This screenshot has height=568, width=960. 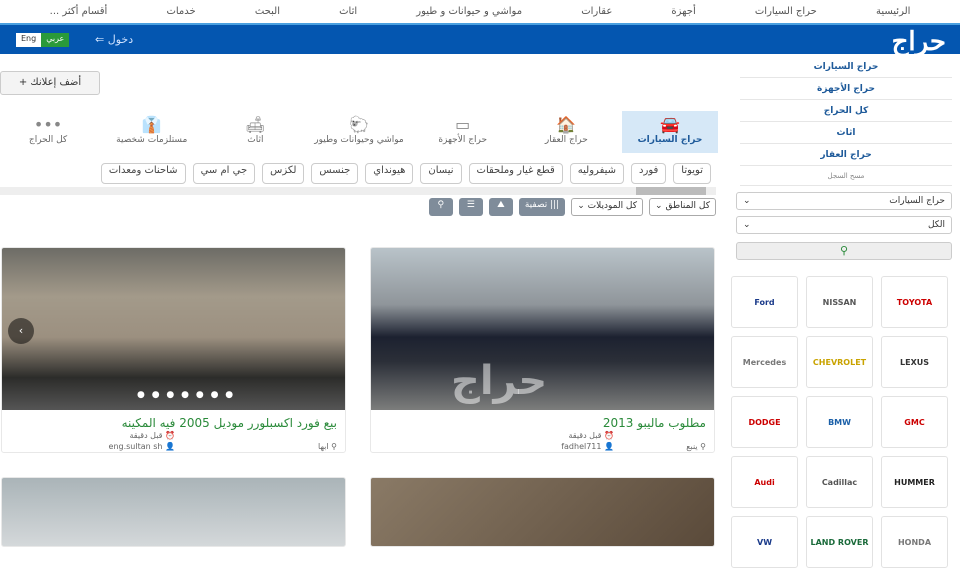 I want to click on brand-logo-vw: VW, so click(x=764, y=542).